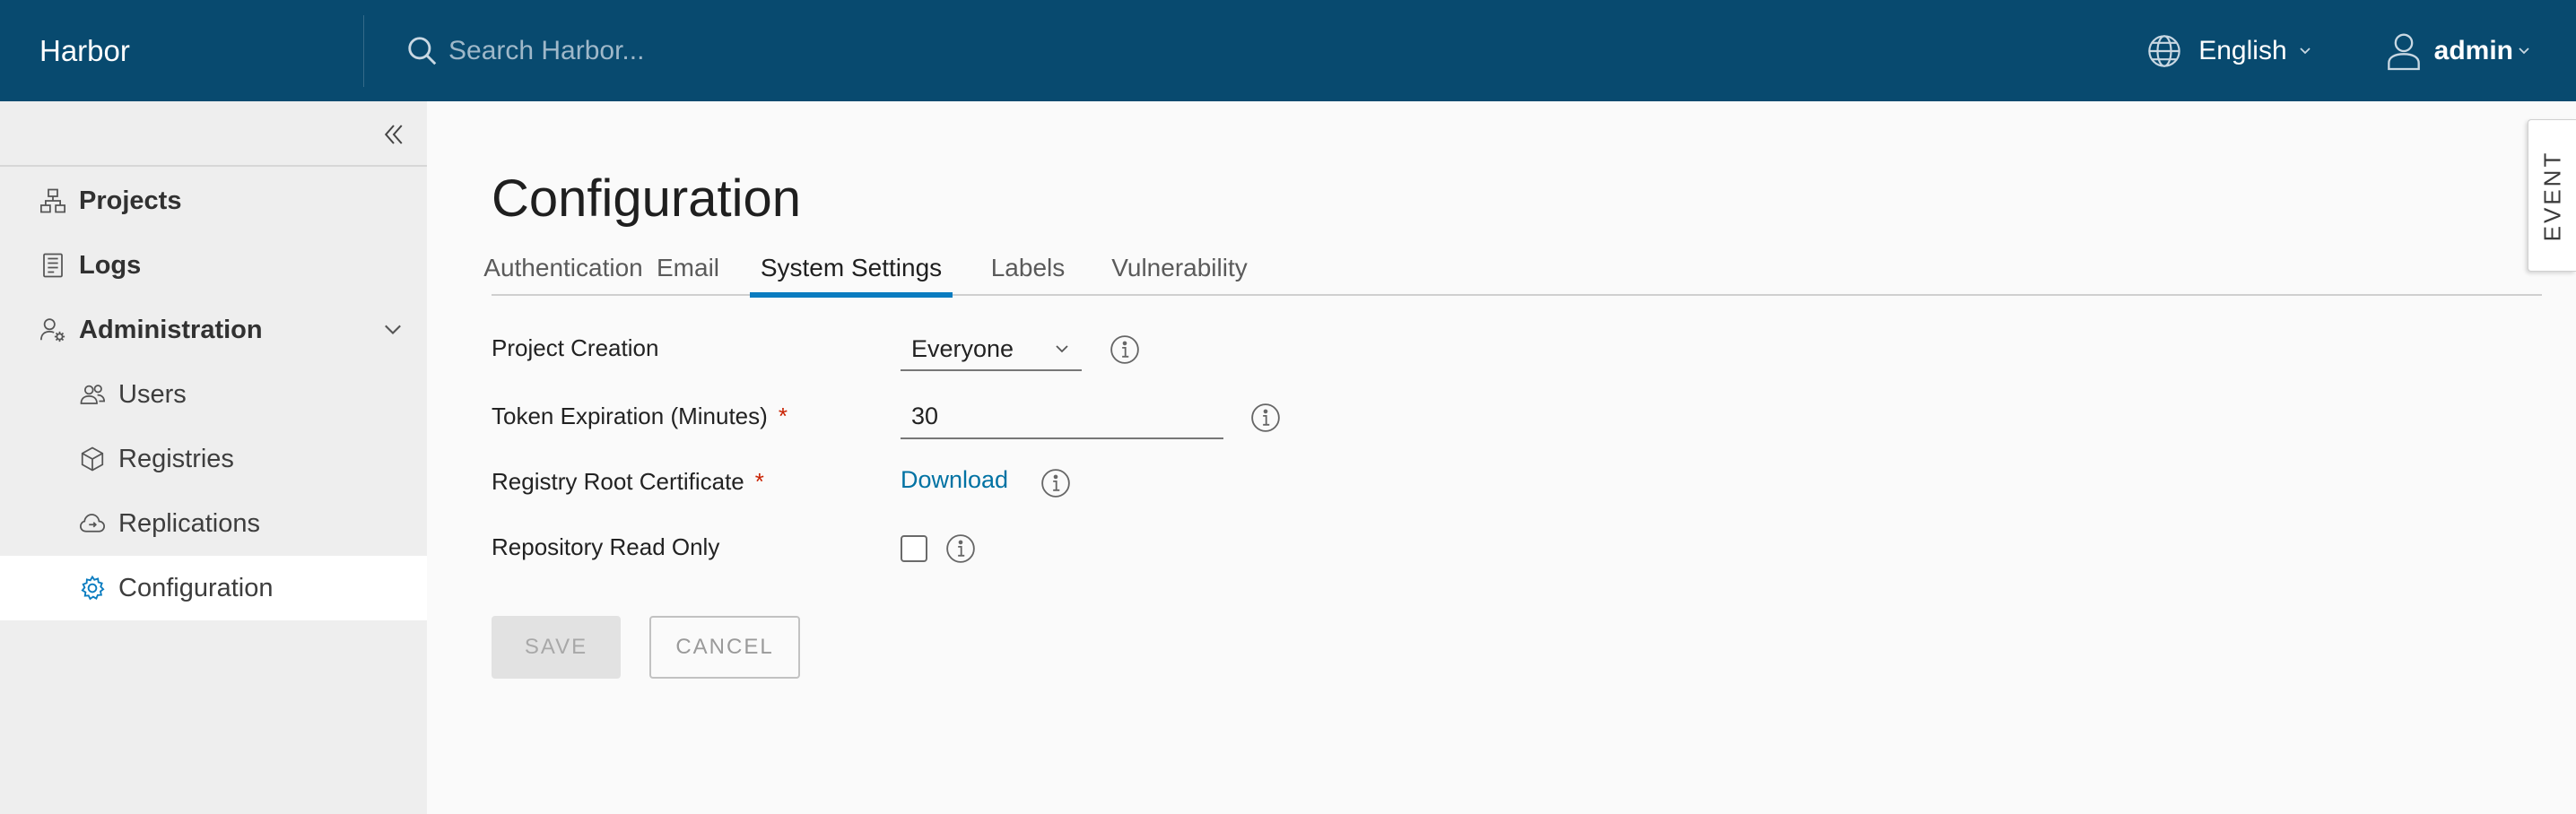 Image resolution: width=2576 pixels, height=814 pixels. I want to click on repository-read-only-label: Repository Read Only, so click(605, 547).